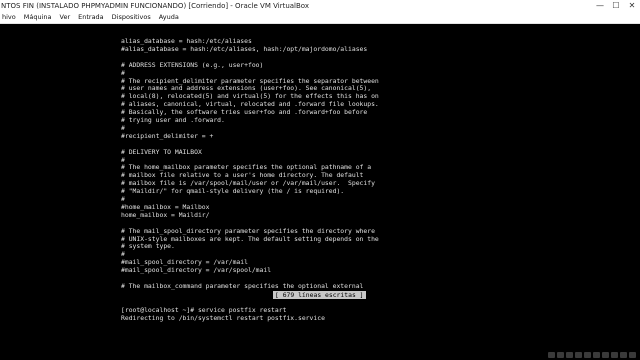 The width and height of the screenshot is (640, 360). I want to click on terminal-line: # ADDRESS EXTENSIONS (e.g., user+foo), so click(192, 64).